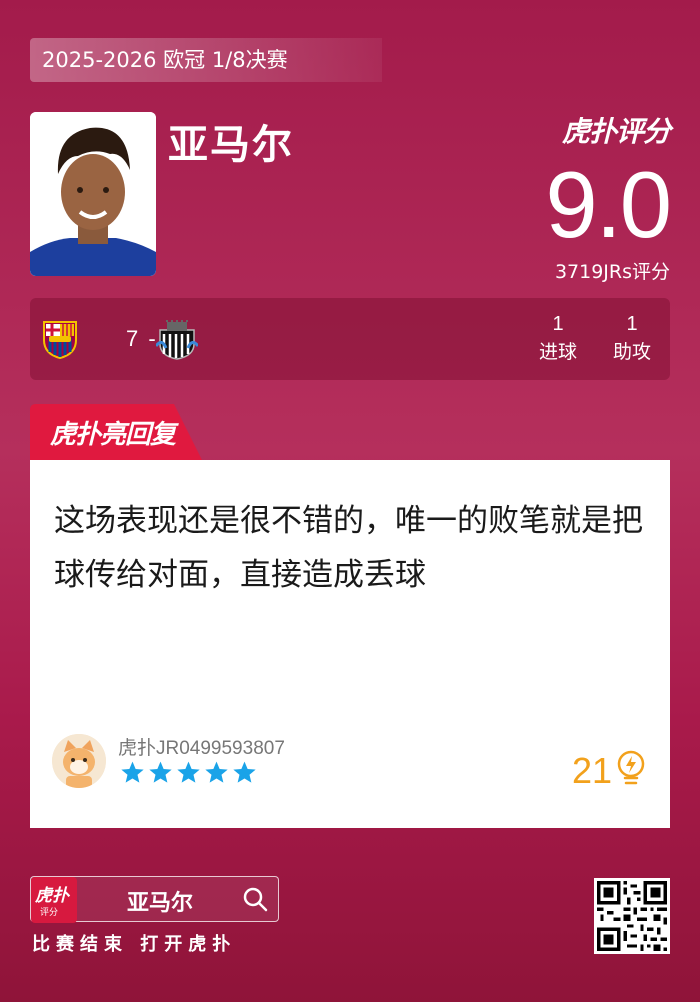 Image resolution: width=700 pixels, height=1002 pixels. I want to click on assists-stat: 1 助攻, so click(632, 338).